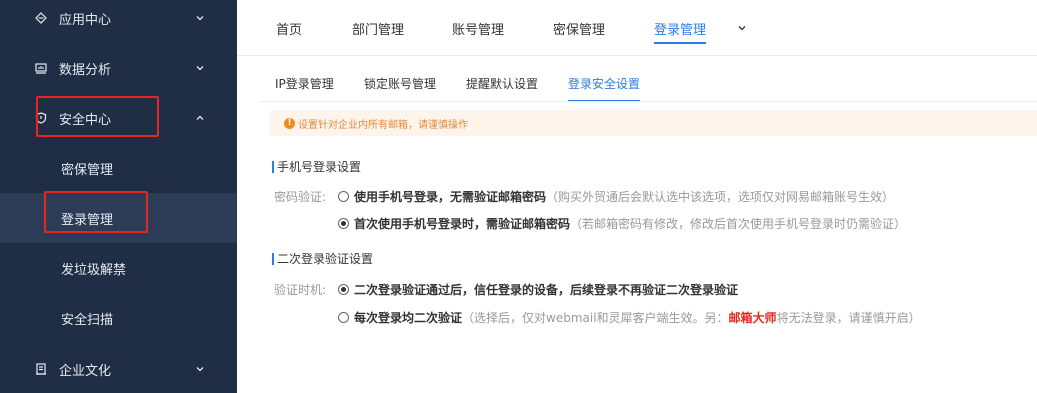 The height and width of the screenshot is (393, 1037). I want to click on tab-home: 首页, so click(289, 28).